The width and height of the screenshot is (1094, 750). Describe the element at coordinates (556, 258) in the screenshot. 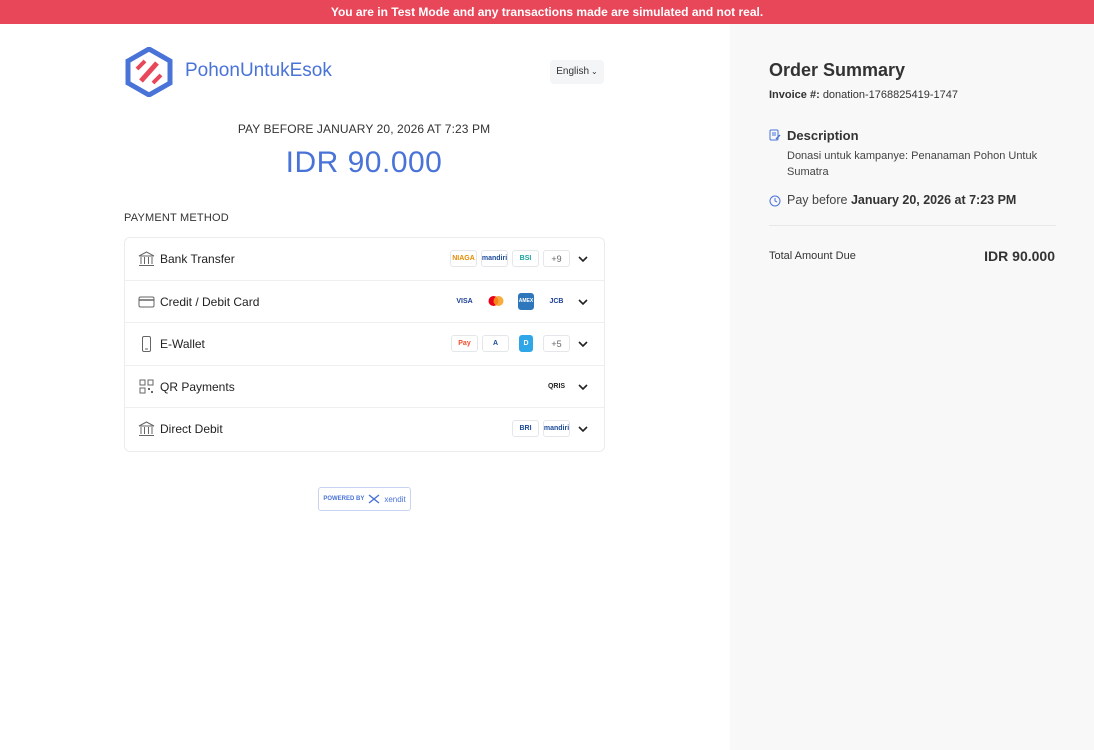

I see `more-count-chip: +9` at that location.